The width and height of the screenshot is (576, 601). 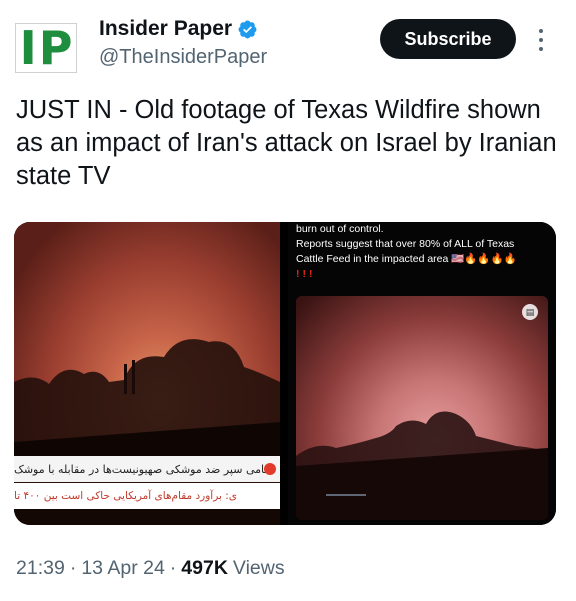 What do you see at coordinates (530, 312) in the screenshot?
I see `media-badge-icon: ▤` at bounding box center [530, 312].